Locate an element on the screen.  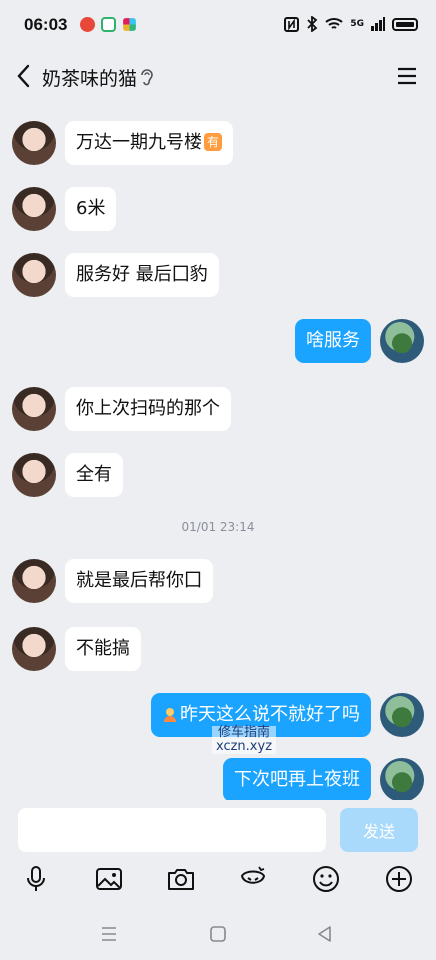
message-outgoing: 啥服务 is located at coordinates (359, 341).